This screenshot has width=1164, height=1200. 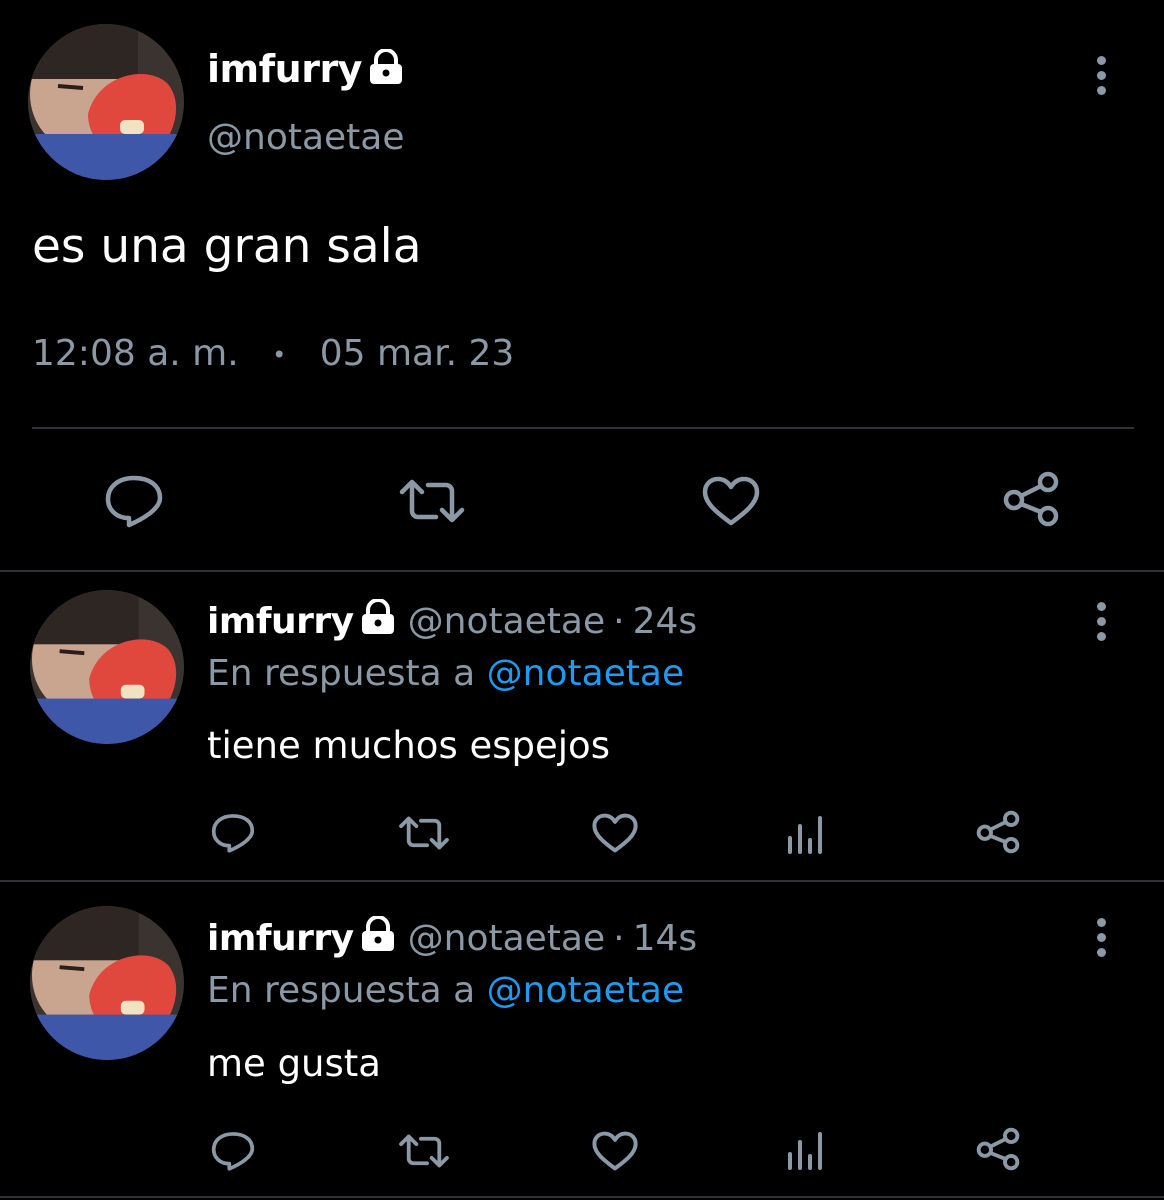 What do you see at coordinates (583, 428) in the screenshot?
I see `stats-divider` at bounding box center [583, 428].